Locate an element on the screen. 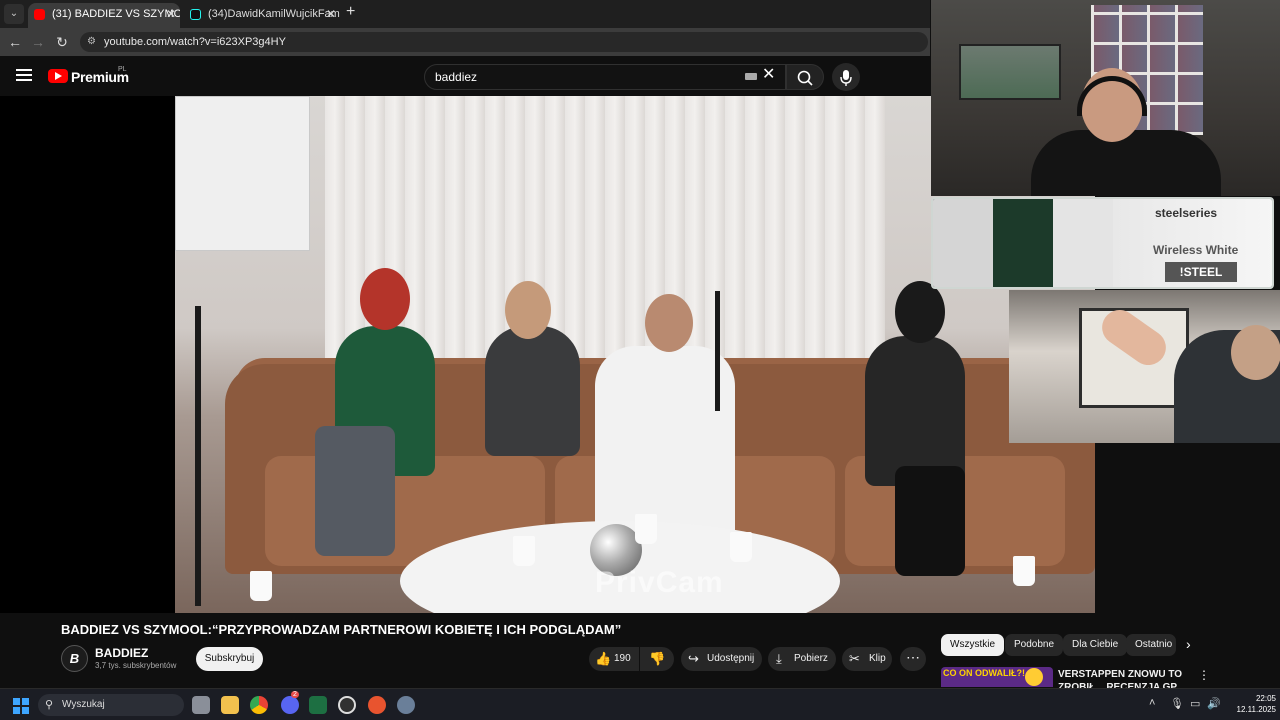 This screenshot has width=1280, height=720. subscriber-count: 3,7 tys. subskrybentów is located at coordinates (136, 665).